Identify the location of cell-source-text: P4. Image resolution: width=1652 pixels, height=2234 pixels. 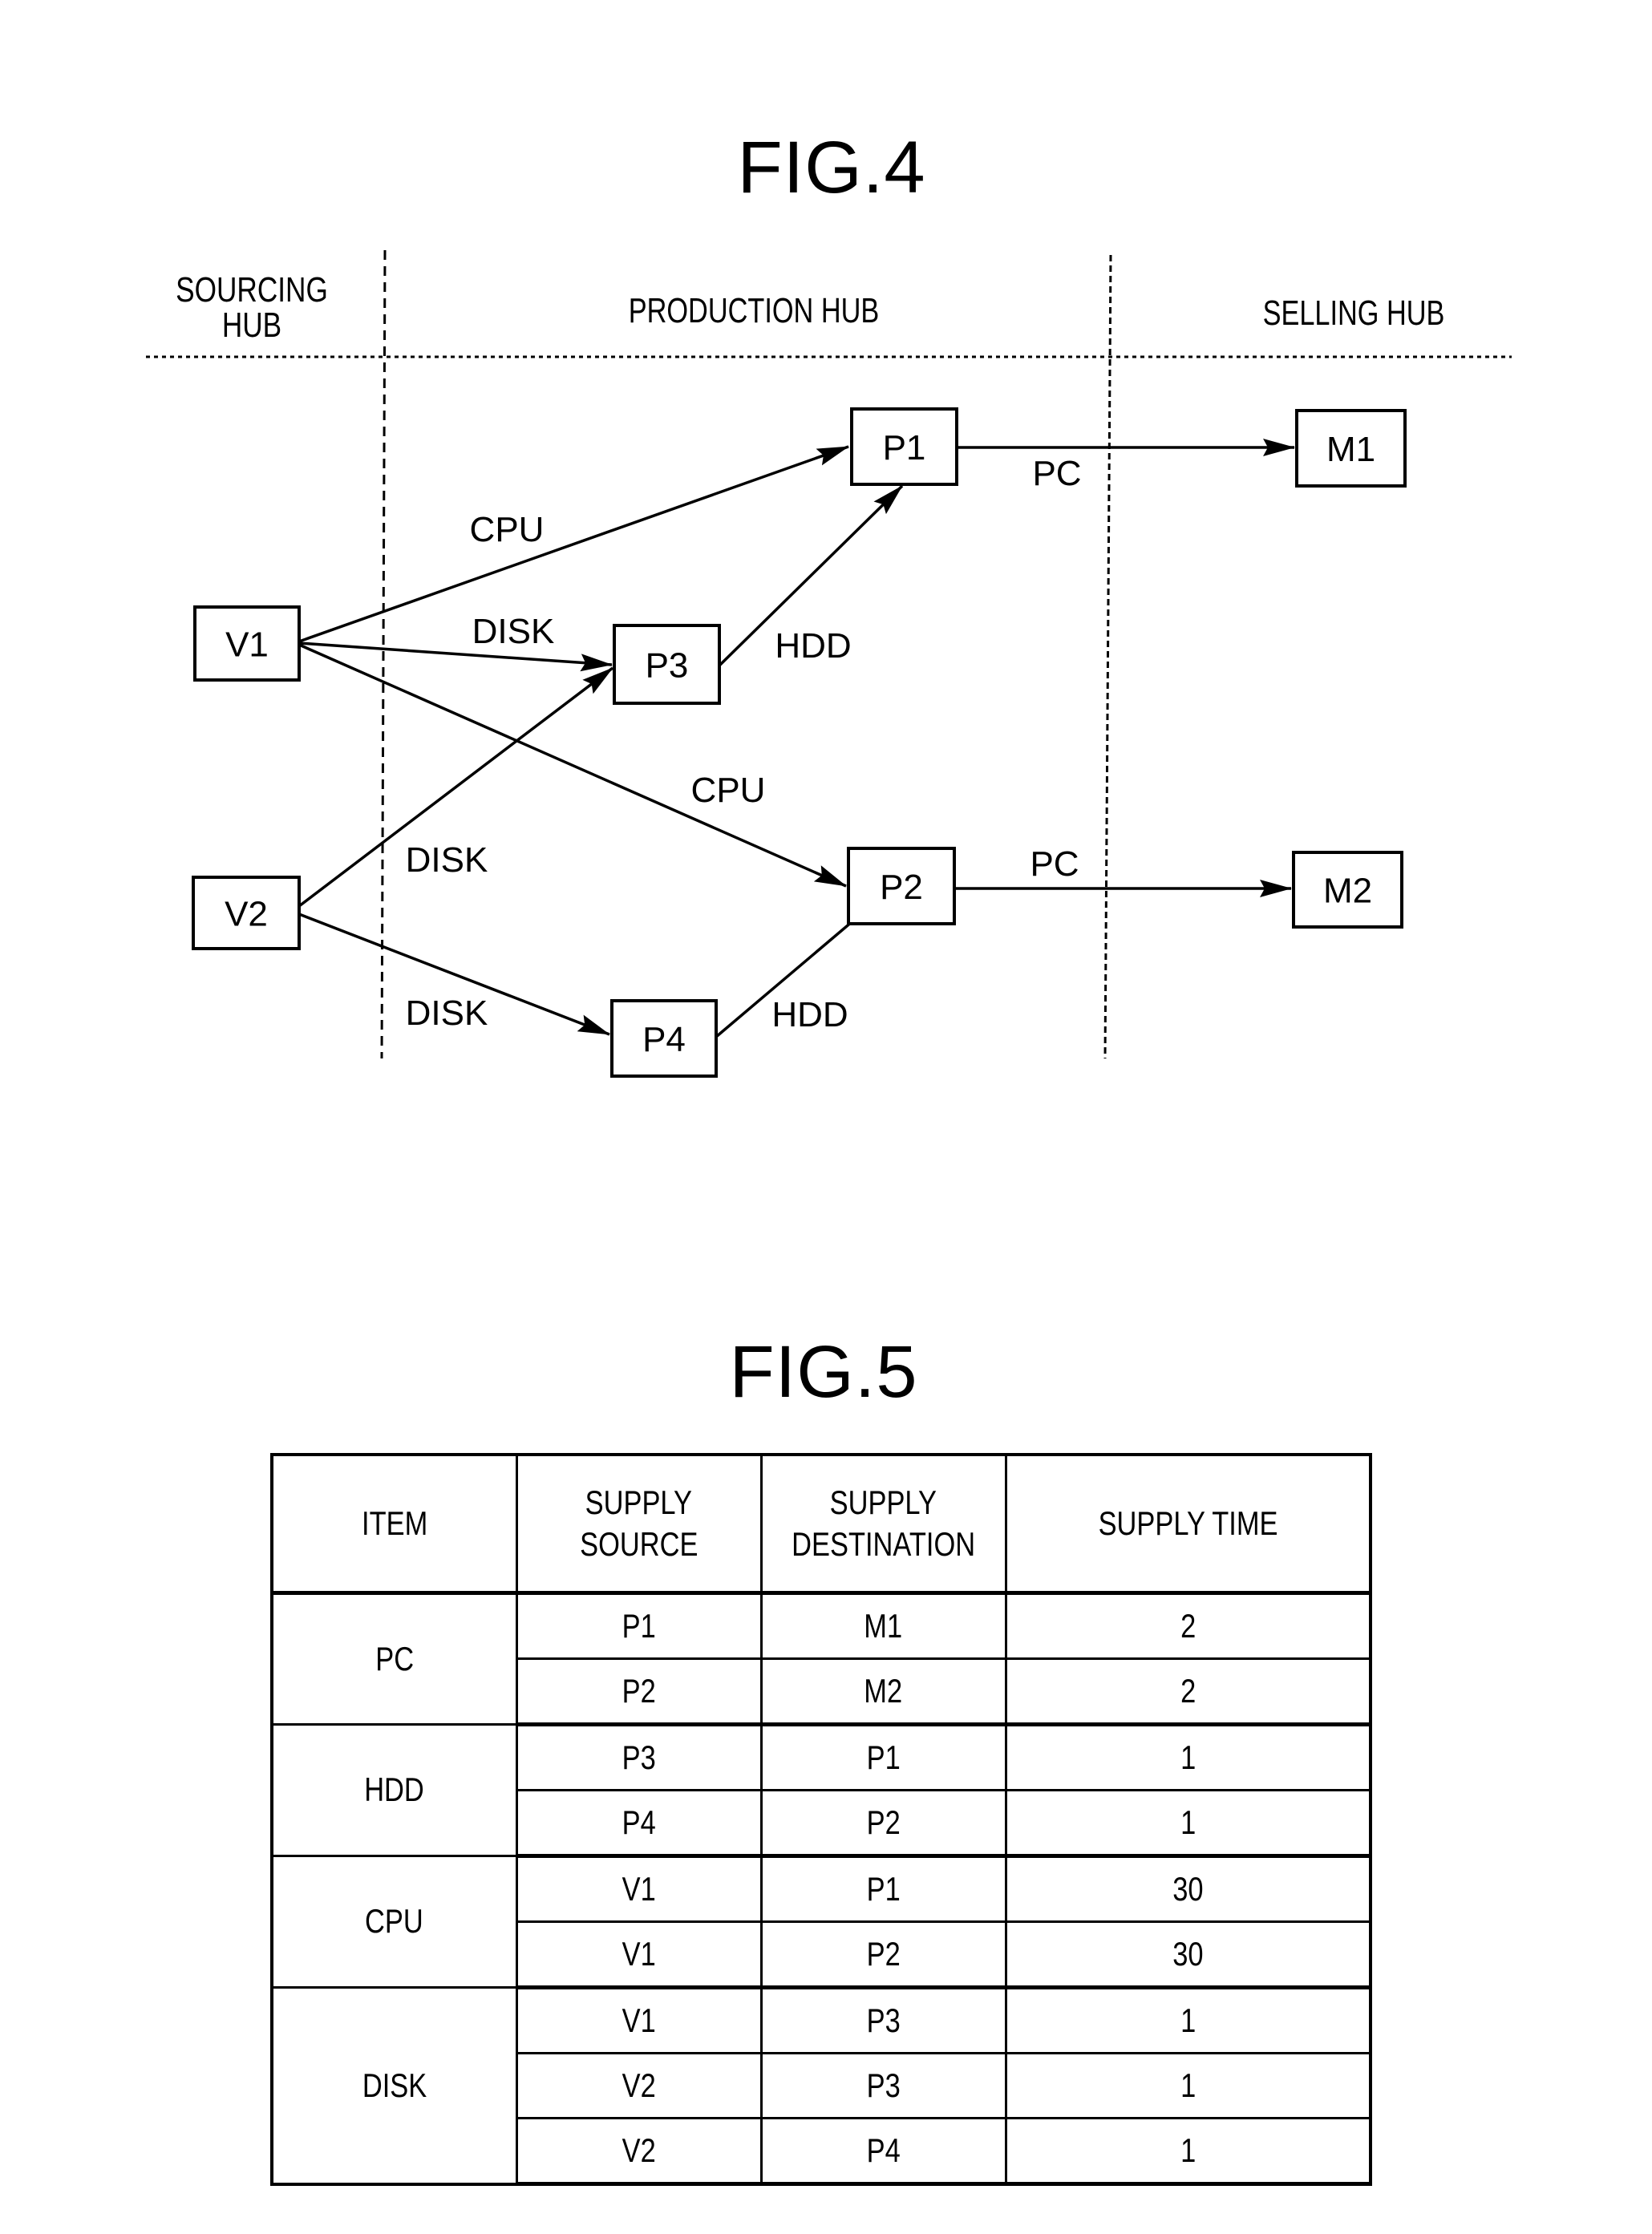
(639, 1822).